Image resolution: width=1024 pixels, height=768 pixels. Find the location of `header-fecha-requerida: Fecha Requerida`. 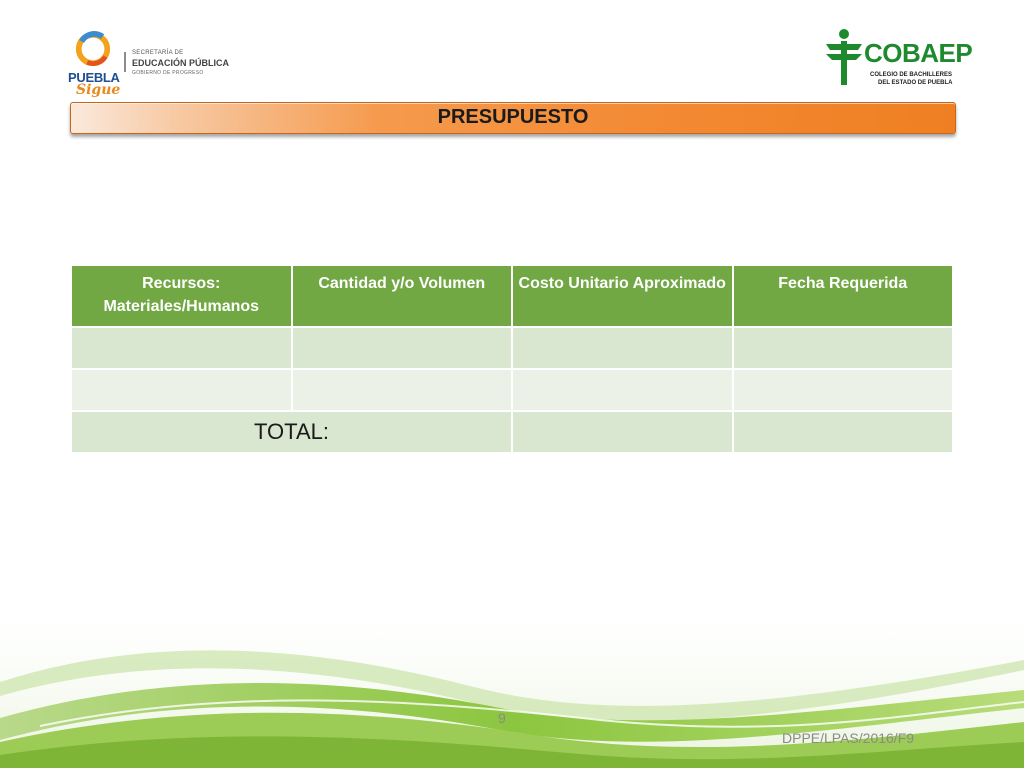

header-fecha-requerida: Fecha Requerida is located at coordinates (842, 296).